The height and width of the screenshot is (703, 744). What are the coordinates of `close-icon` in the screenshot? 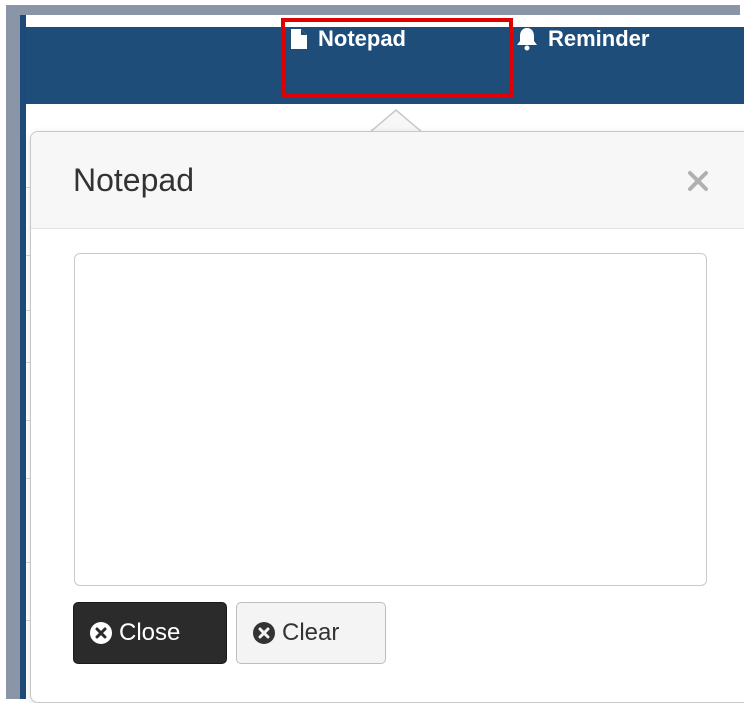 It's located at (698, 183).